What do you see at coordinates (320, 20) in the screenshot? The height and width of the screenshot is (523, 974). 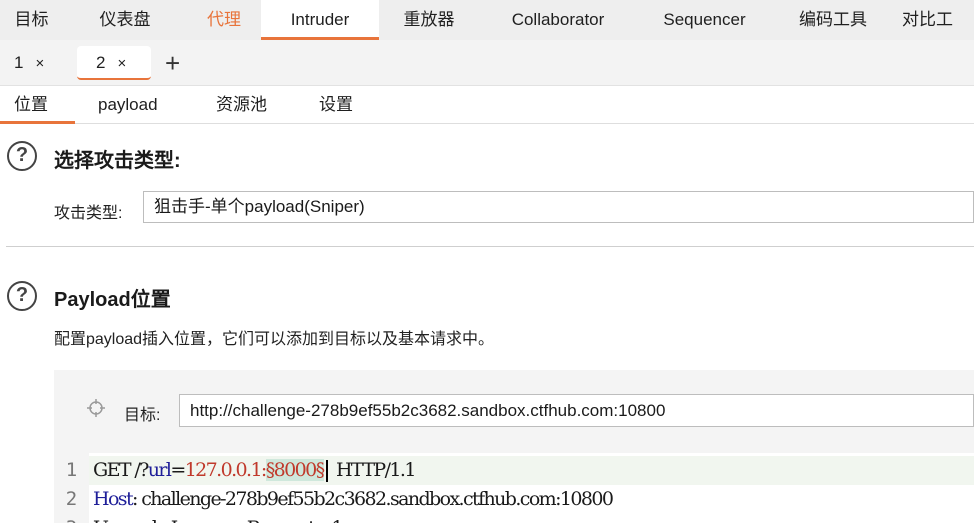 I see `tab-intruder: Intruder` at bounding box center [320, 20].